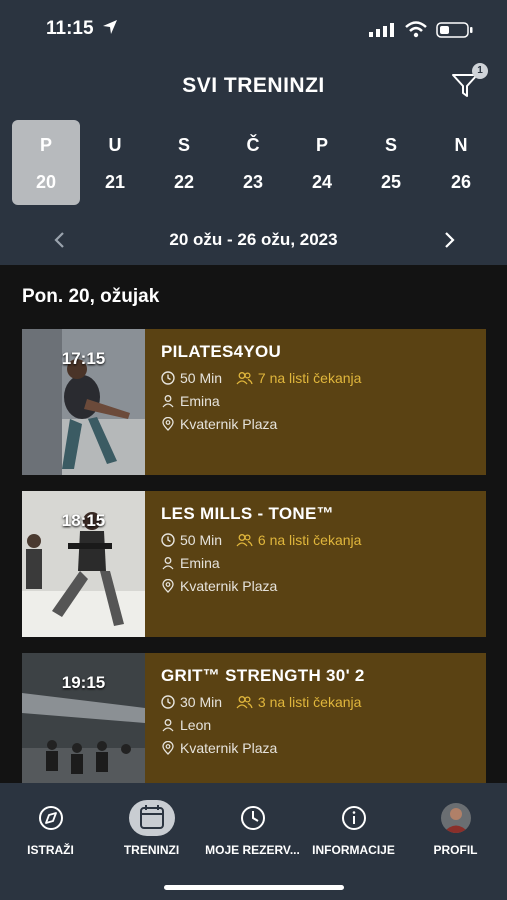 The image size is (507, 900). Describe the element at coordinates (461, 162) in the screenshot. I see `day-sunday-26: N 26` at that location.